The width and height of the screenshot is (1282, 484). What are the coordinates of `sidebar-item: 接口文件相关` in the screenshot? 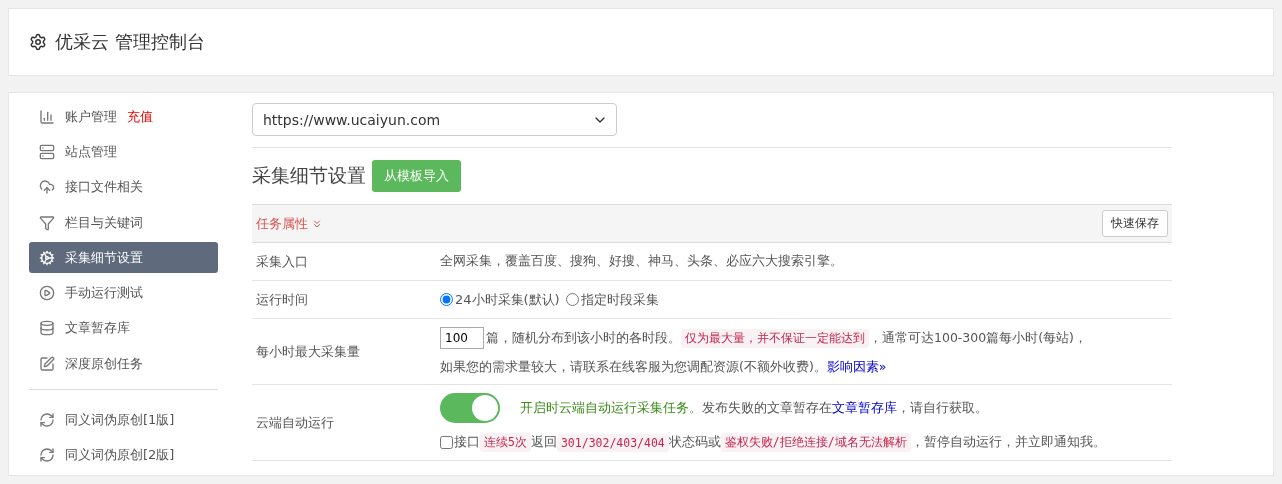 It's located at (123, 187).